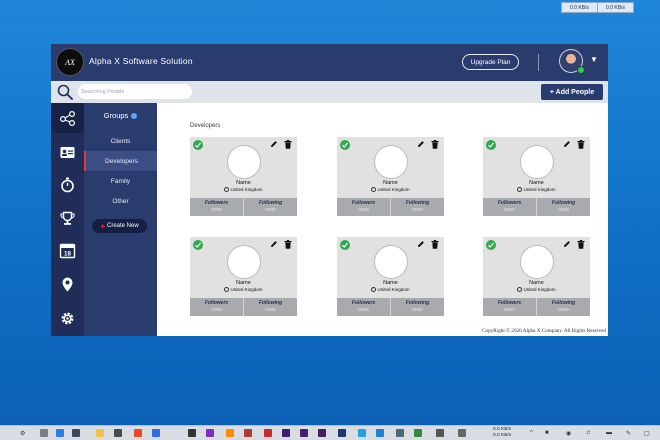  Describe the element at coordinates (116, 115) in the screenshot. I see `groups-title-text: Groups` at that location.